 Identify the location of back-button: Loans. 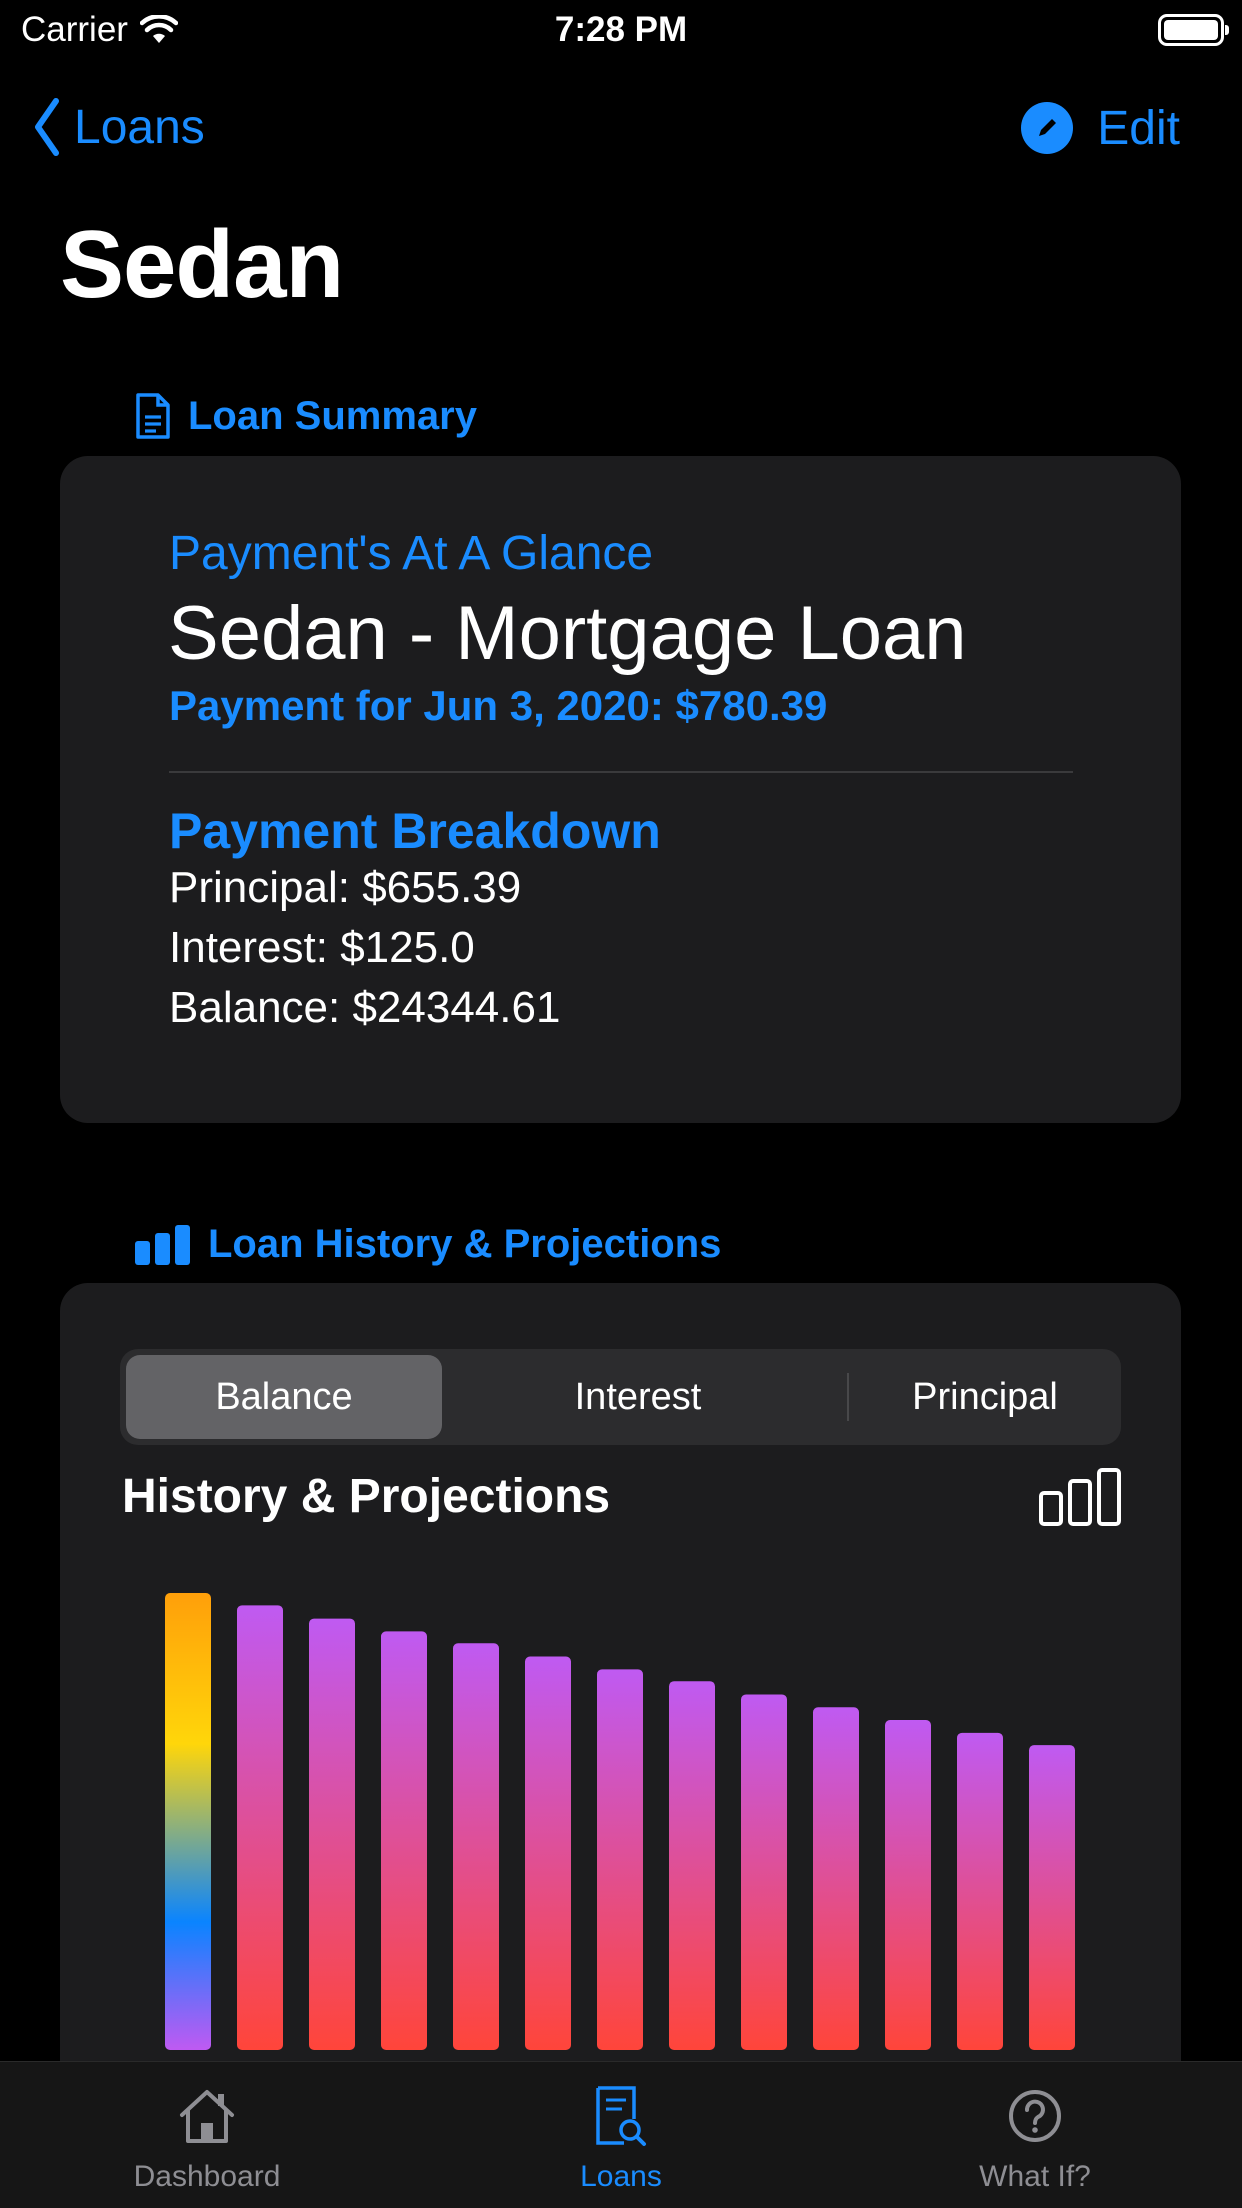
(119, 127).